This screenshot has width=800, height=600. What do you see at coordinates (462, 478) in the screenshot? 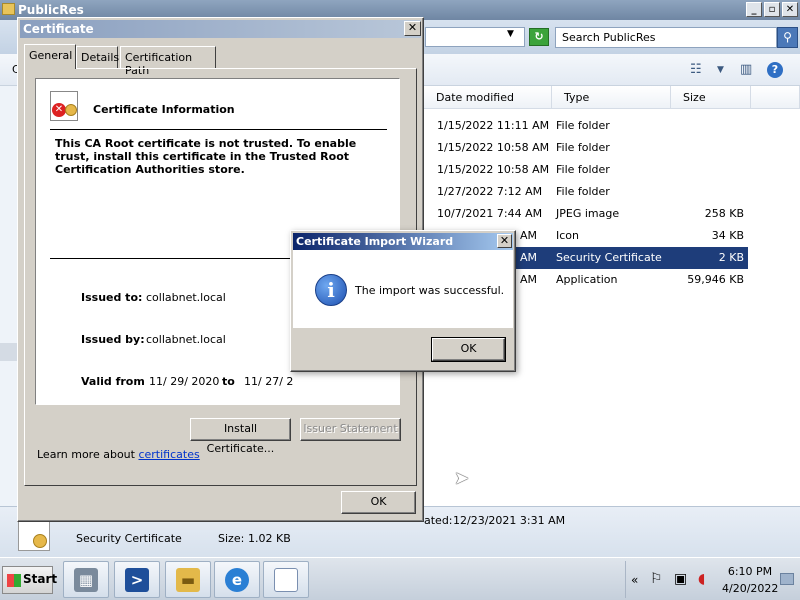
I see `mouse-cursor-icon: ➤` at bounding box center [462, 478].